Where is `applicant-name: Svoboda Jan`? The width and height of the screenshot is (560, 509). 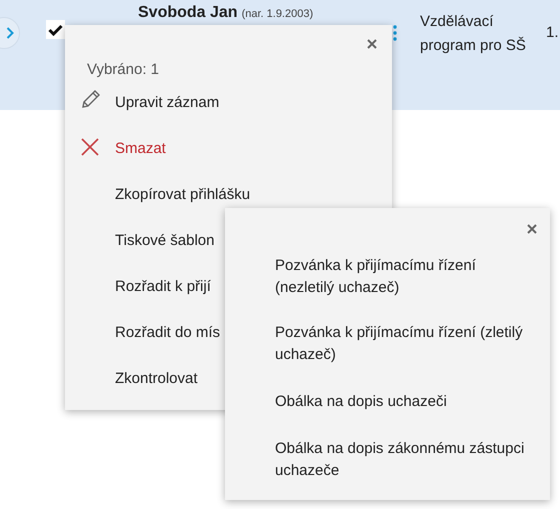 applicant-name: Svoboda Jan is located at coordinates (188, 13).